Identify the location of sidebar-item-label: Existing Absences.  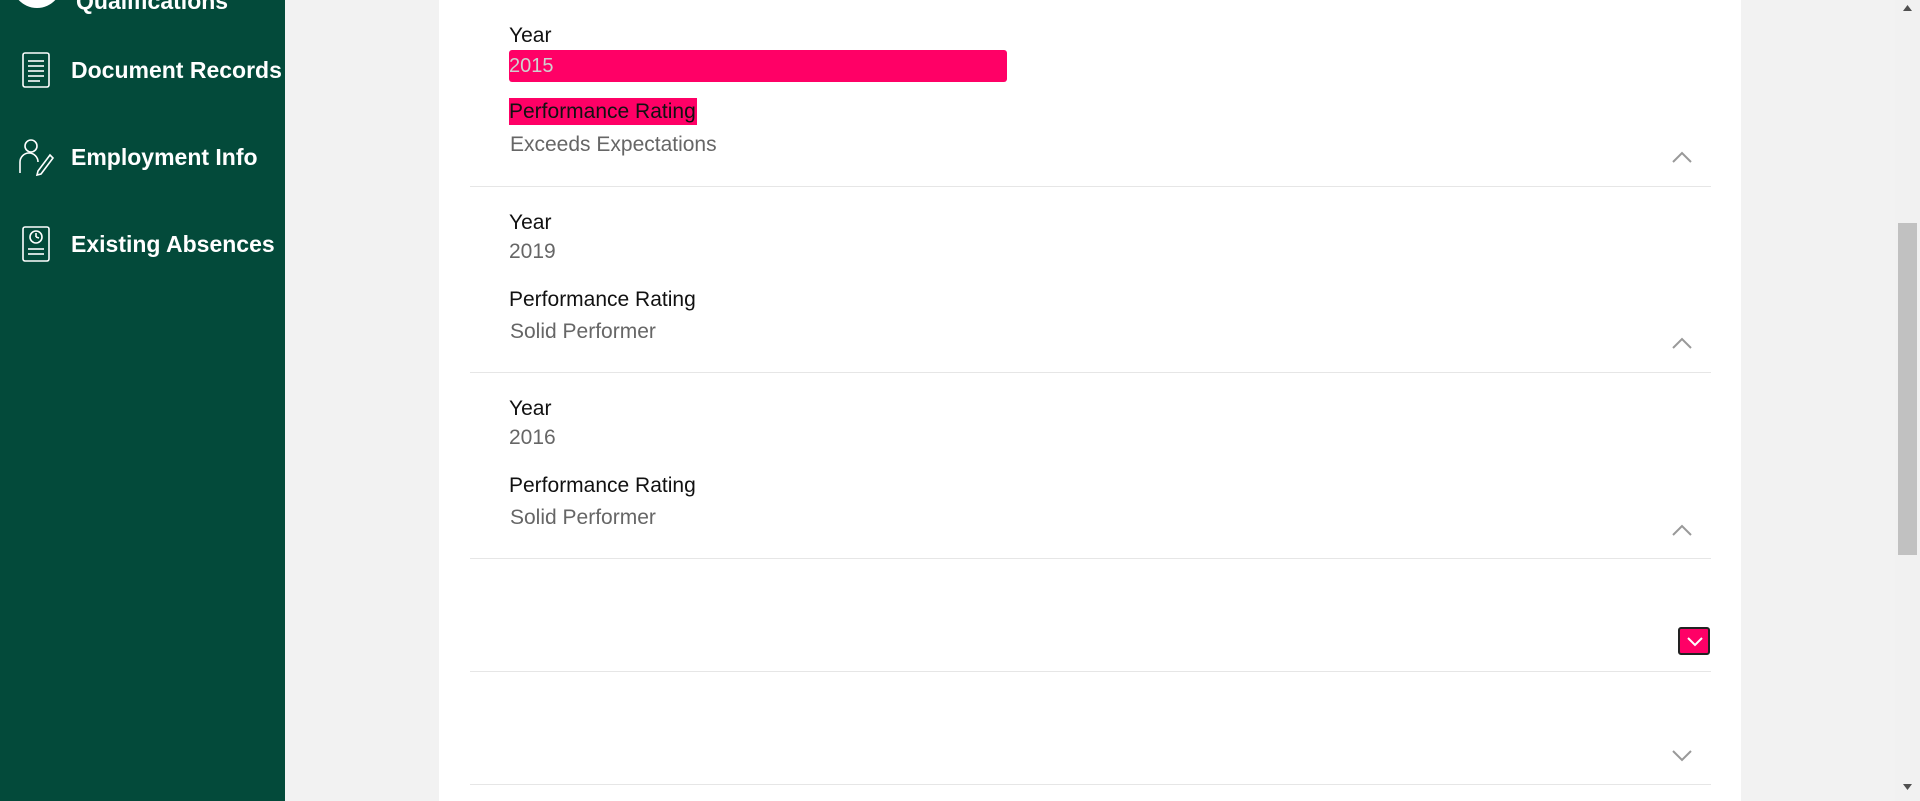
(173, 244).